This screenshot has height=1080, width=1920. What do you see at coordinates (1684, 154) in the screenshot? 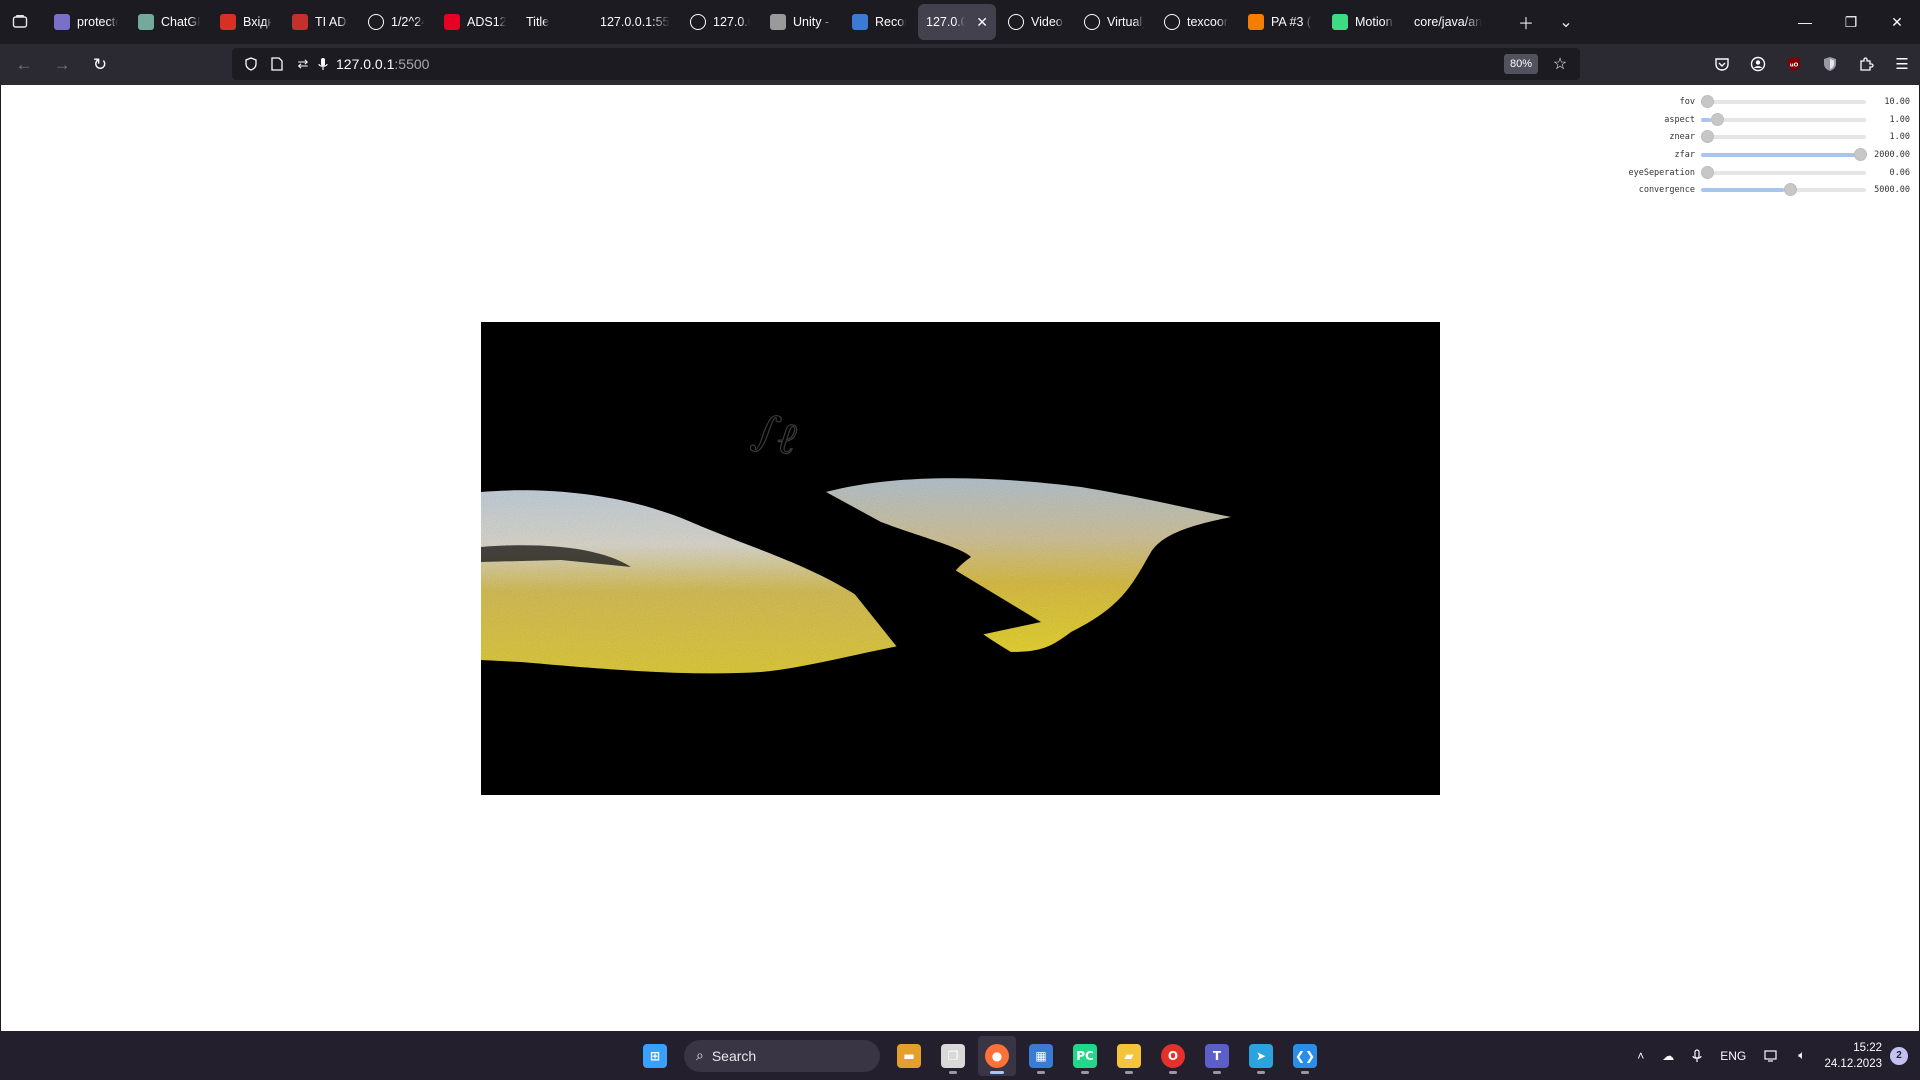
I see `slider-label: zfar` at bounding box center [1684, 154].